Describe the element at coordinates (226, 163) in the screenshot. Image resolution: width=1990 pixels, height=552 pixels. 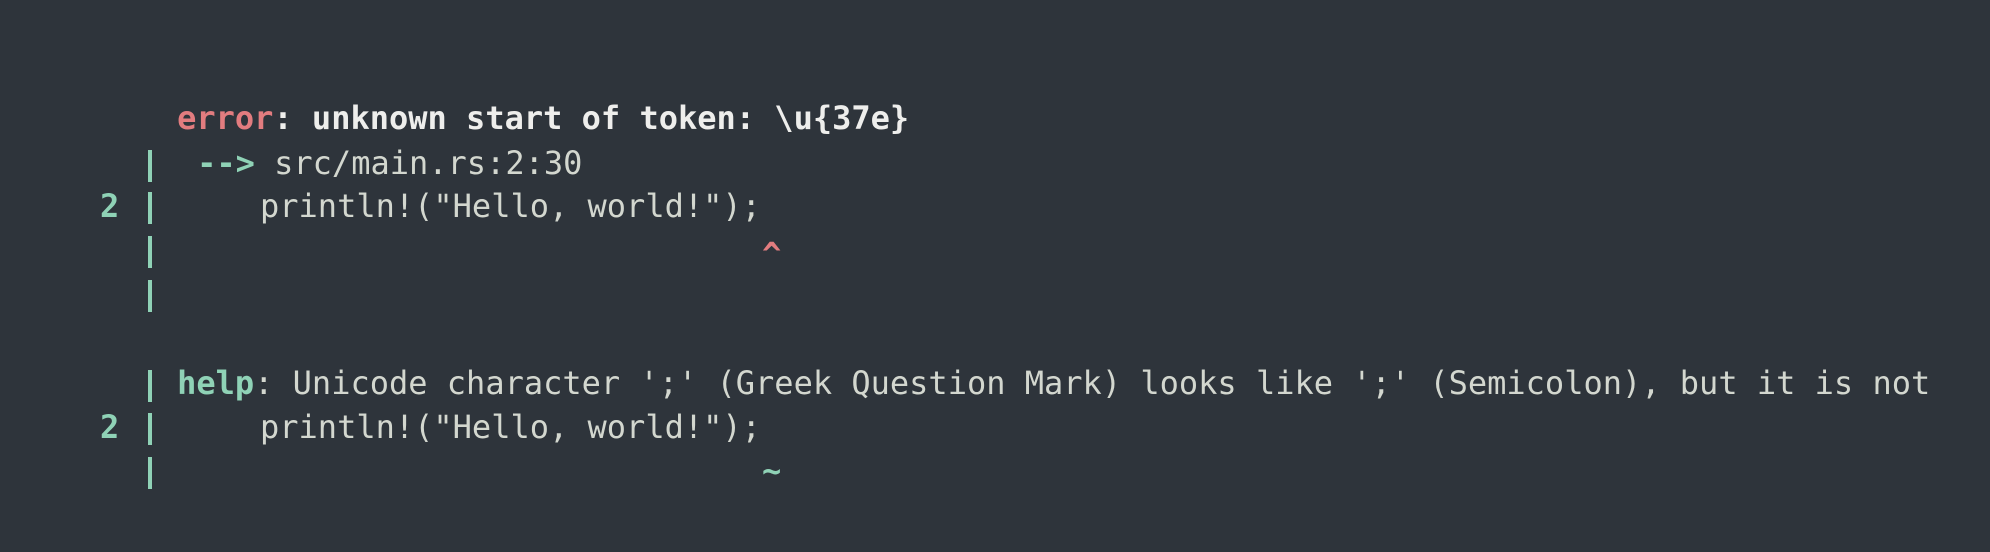
I see `location-arrow: -->` at that location.